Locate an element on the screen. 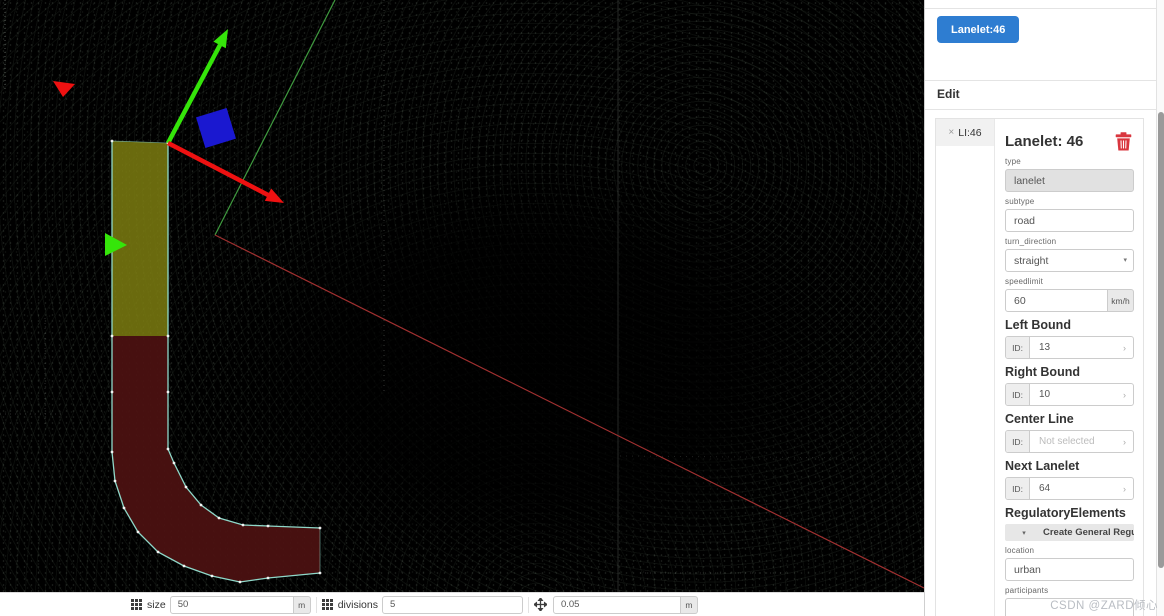 The width and height of the screenshot is (1164, 616). right-bound-linestring is located at coordinates (244, 336).